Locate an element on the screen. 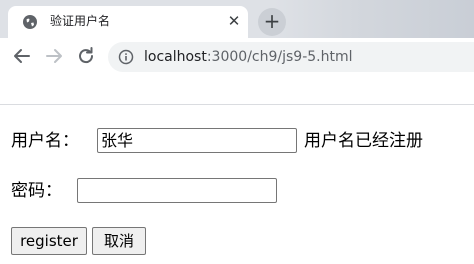  cancel-button: 取消 is located at coordinates (119, 241).